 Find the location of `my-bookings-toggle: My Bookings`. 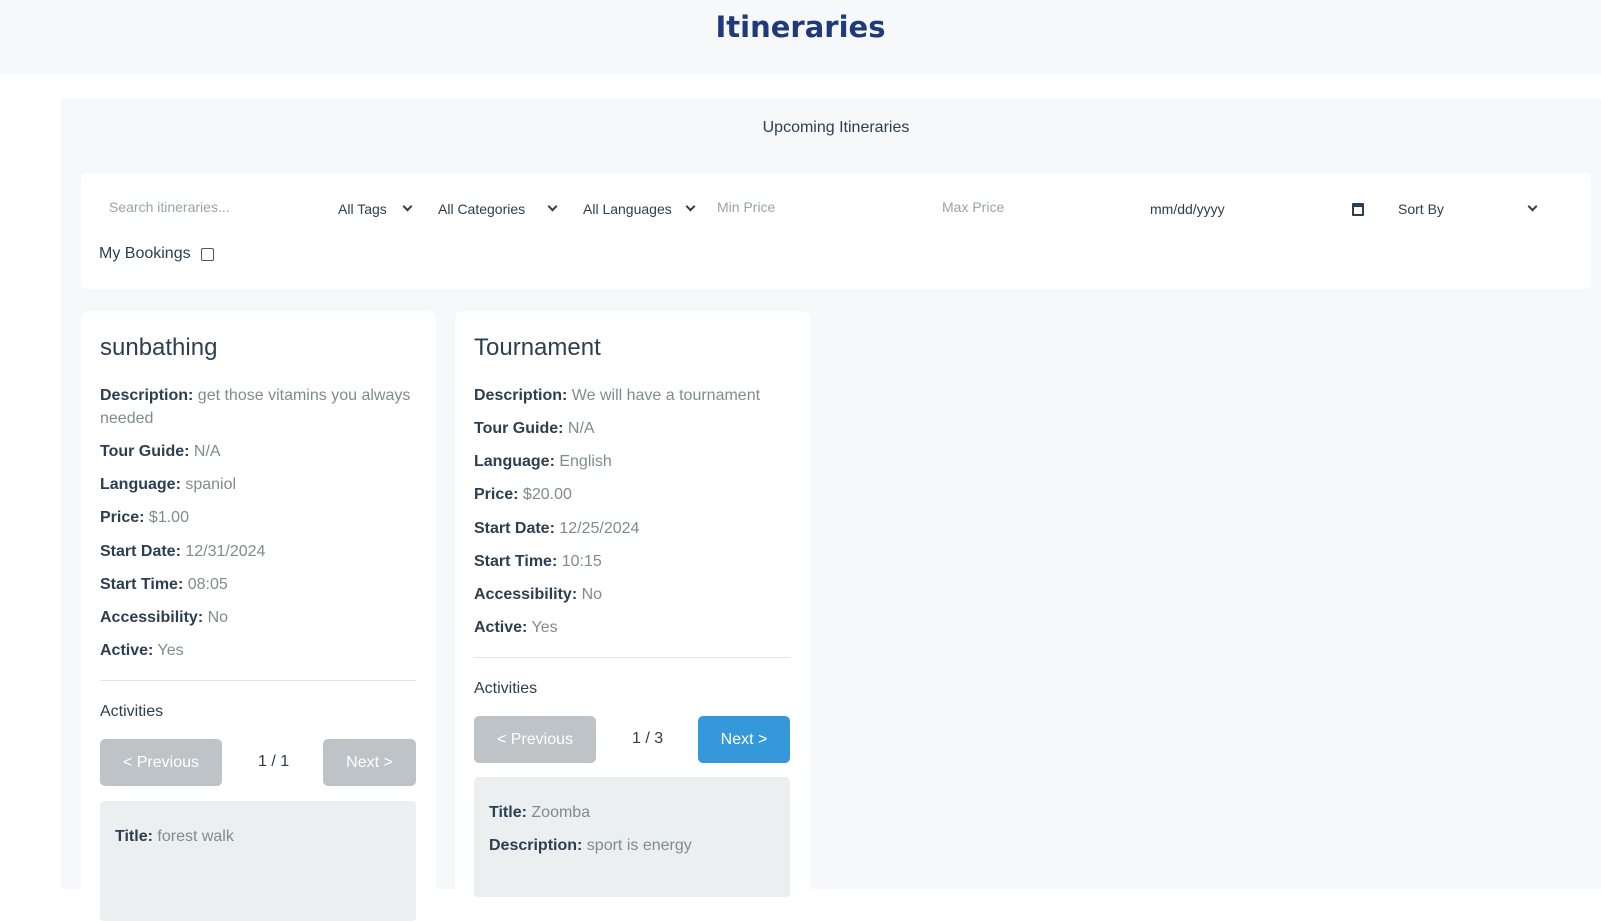

my-bookings-toggle: My Bookings is located at coordinates (156, 254).